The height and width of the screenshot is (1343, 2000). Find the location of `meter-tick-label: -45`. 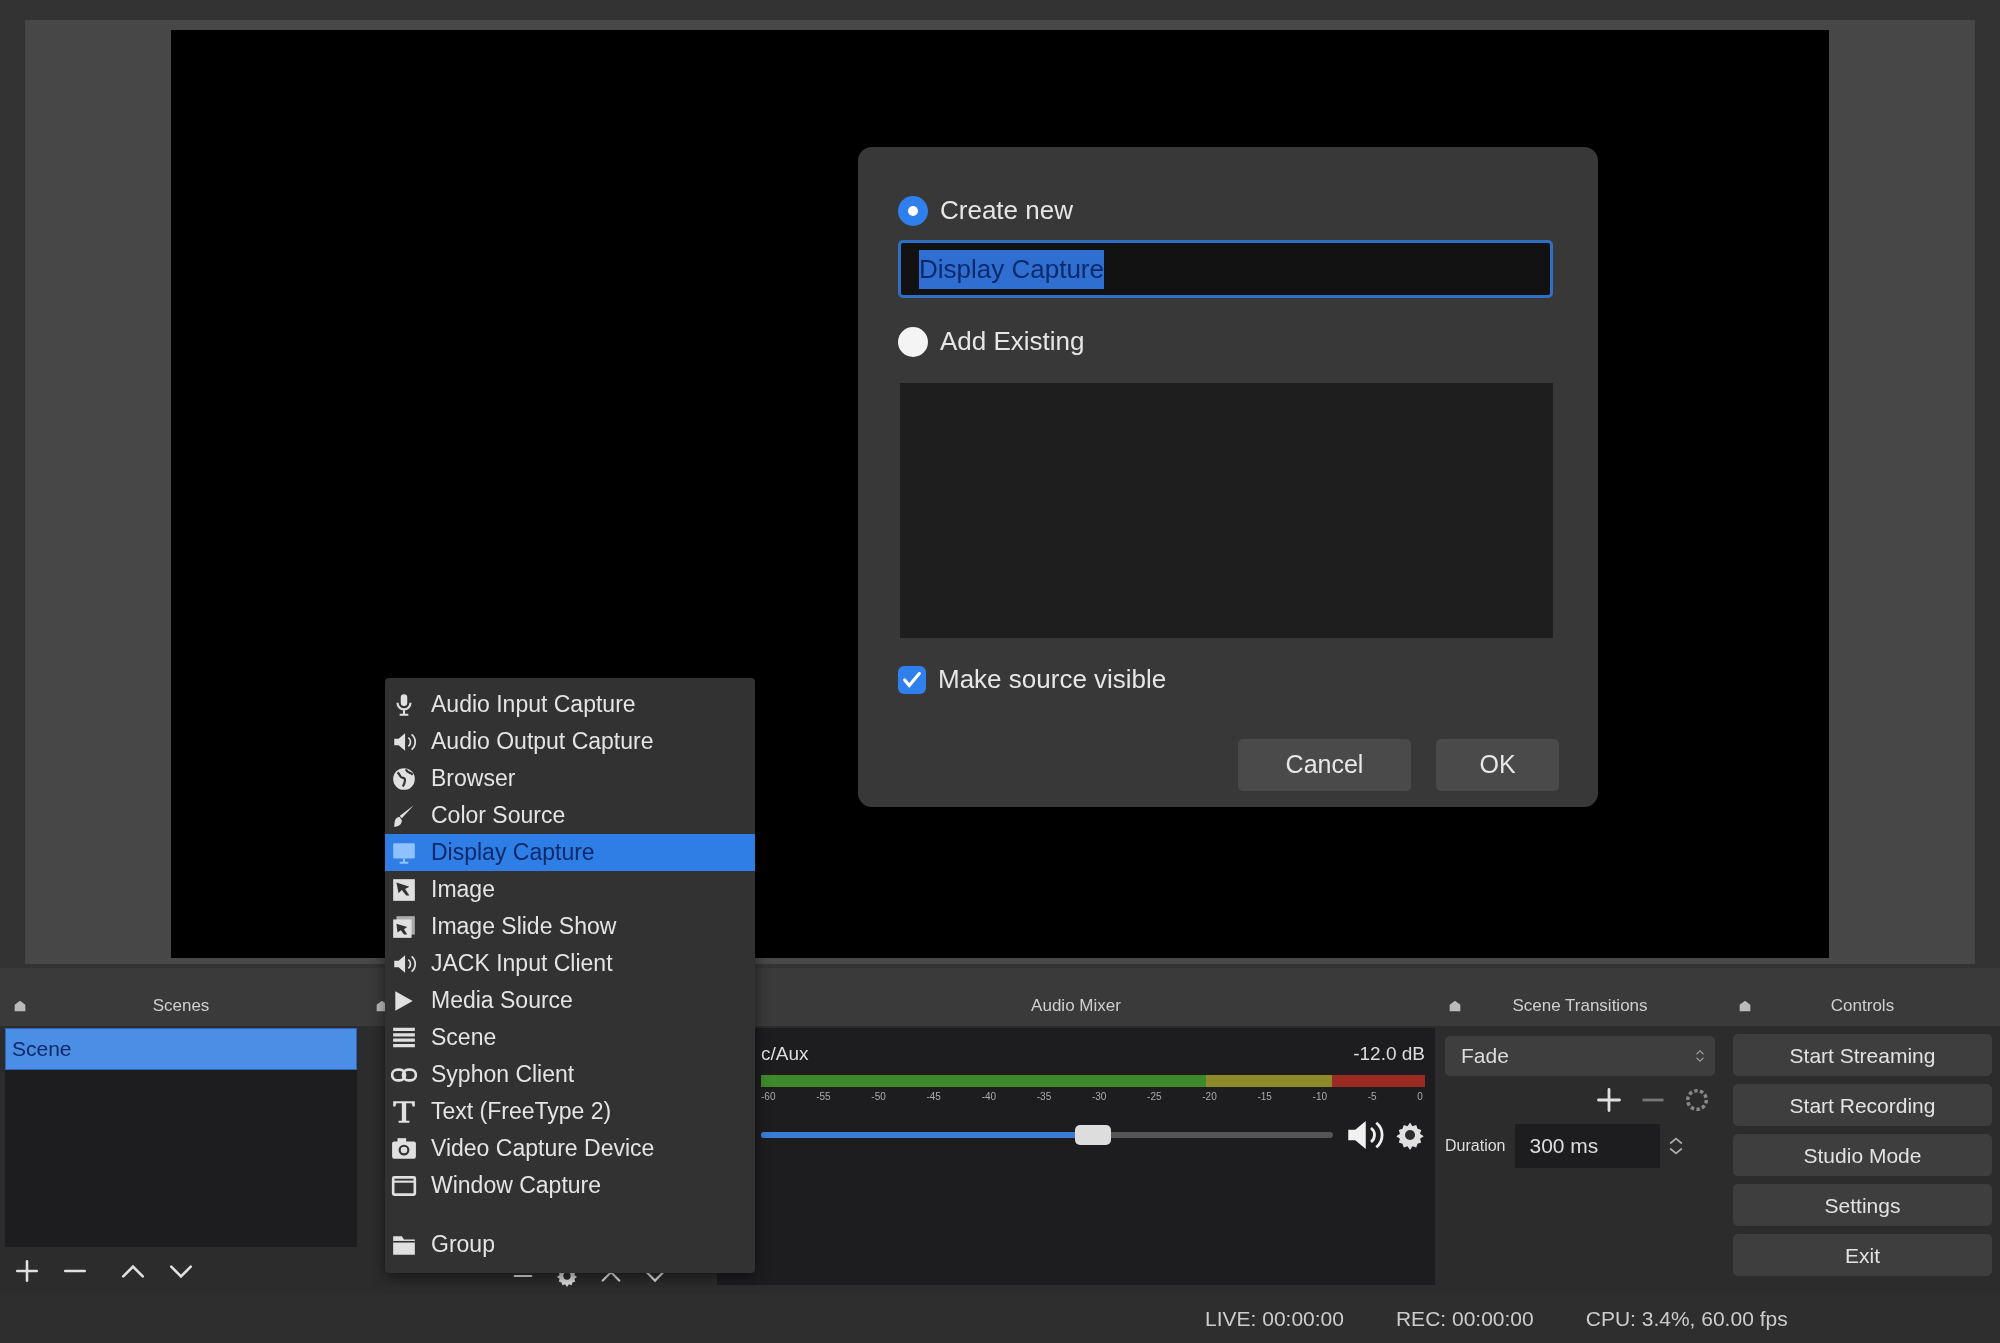

meter-tick-label: -45 is located at coordinates (933, 1096).